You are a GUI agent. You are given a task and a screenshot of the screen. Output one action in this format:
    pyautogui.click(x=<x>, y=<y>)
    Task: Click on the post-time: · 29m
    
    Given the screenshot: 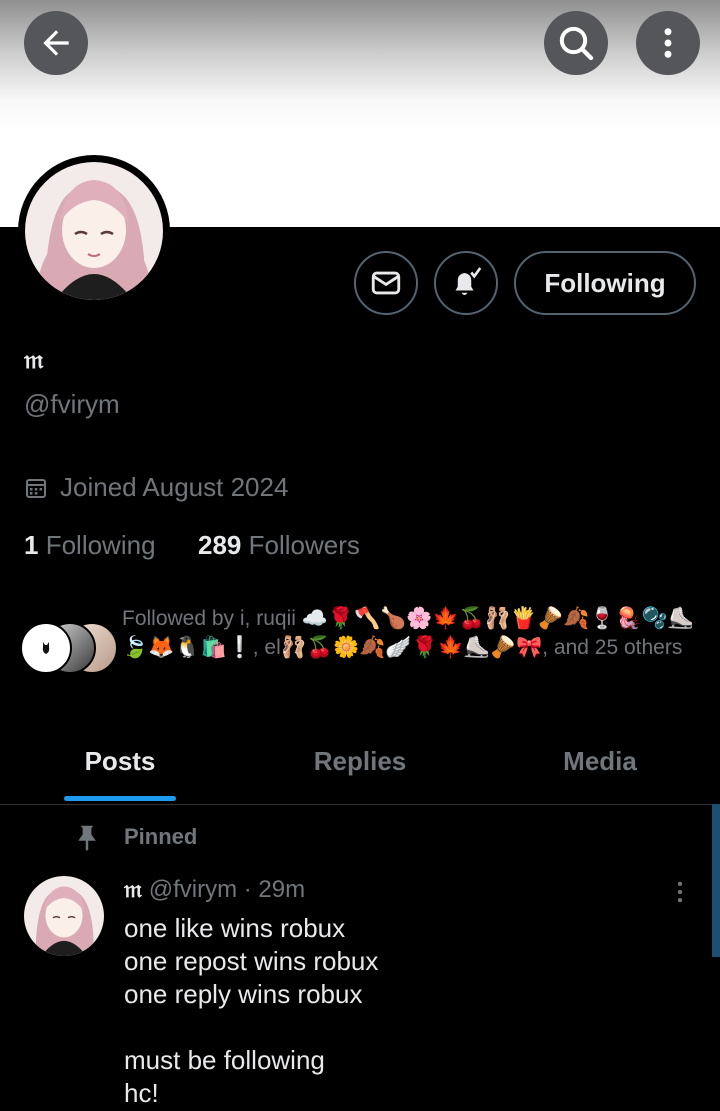 What is the action you would take?
    pyautogui.click(x=274, y=889)
    